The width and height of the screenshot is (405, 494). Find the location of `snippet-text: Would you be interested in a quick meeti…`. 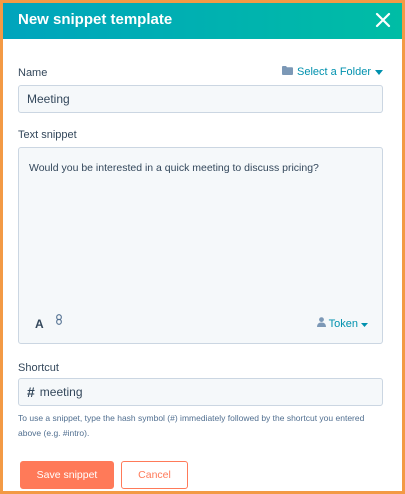

snippet-text: Would you be interested in a quick meeti… is located at coordinates (174, 168).